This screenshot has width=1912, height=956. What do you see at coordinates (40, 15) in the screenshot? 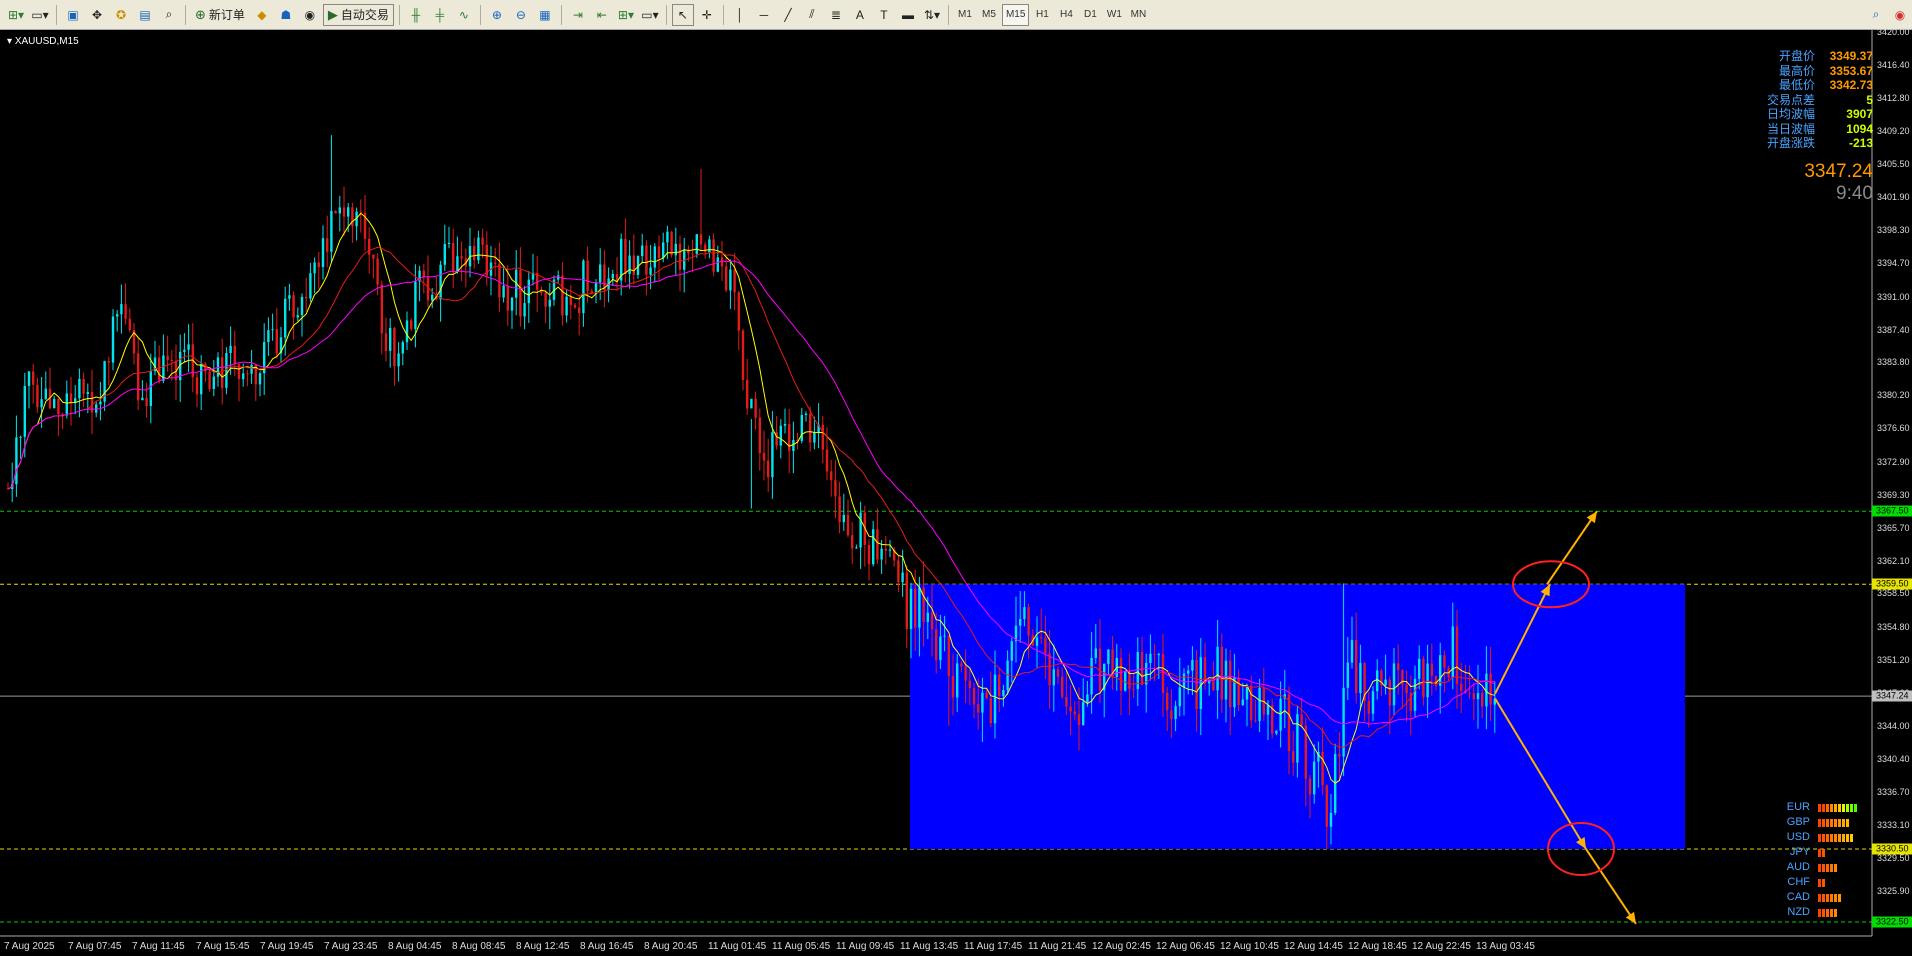
I see `profiles-icon: ▭▾` at bounding box center [40, 15].